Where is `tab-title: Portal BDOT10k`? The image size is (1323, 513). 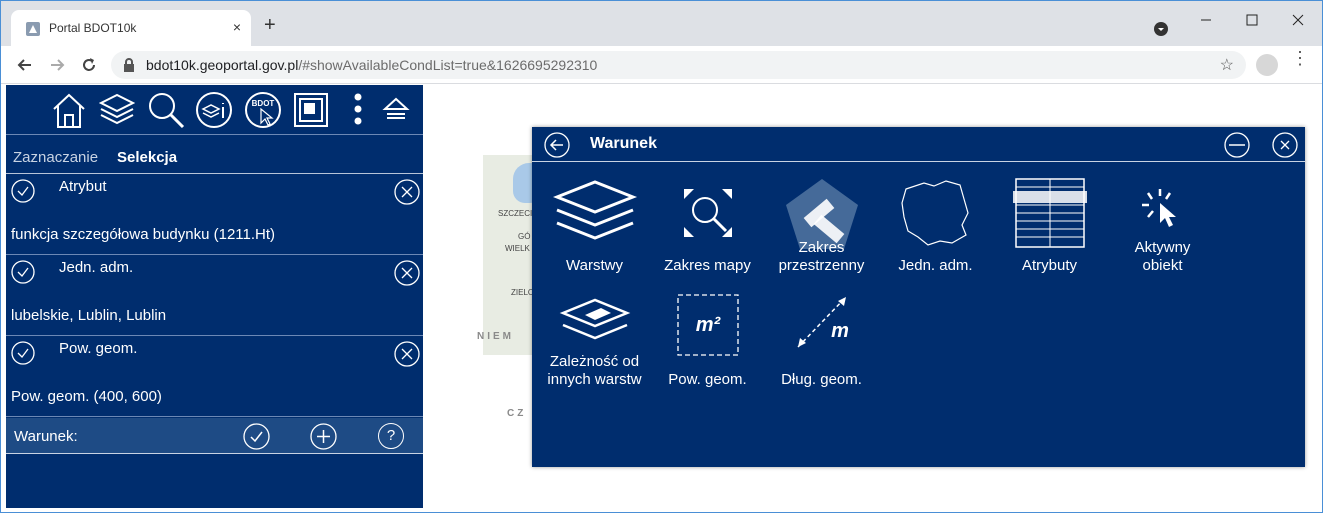 tab-title: Portal BDOT10k is located at coordinates (93, 28).